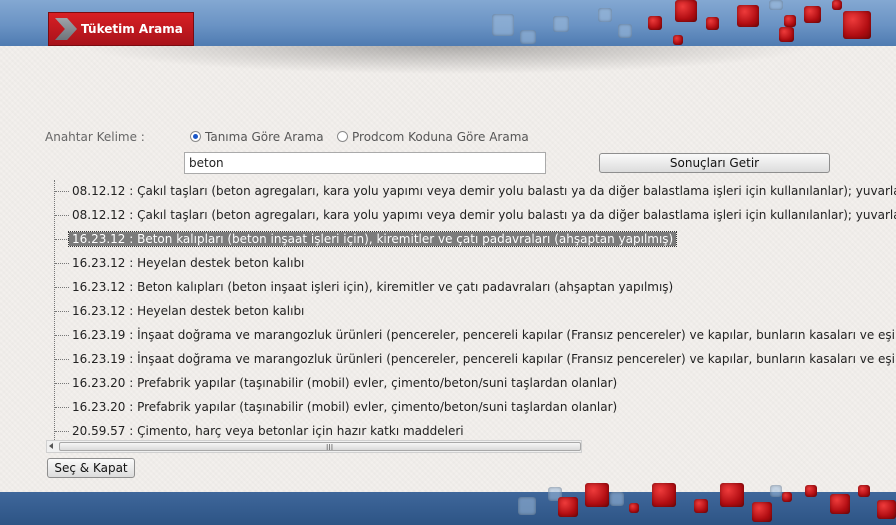 The width and height of the screenshot is (896, 525). What do you see at coordinates (448, 81) in the screenshot?
I see `header-shadow` at bounding box center [448, 81].